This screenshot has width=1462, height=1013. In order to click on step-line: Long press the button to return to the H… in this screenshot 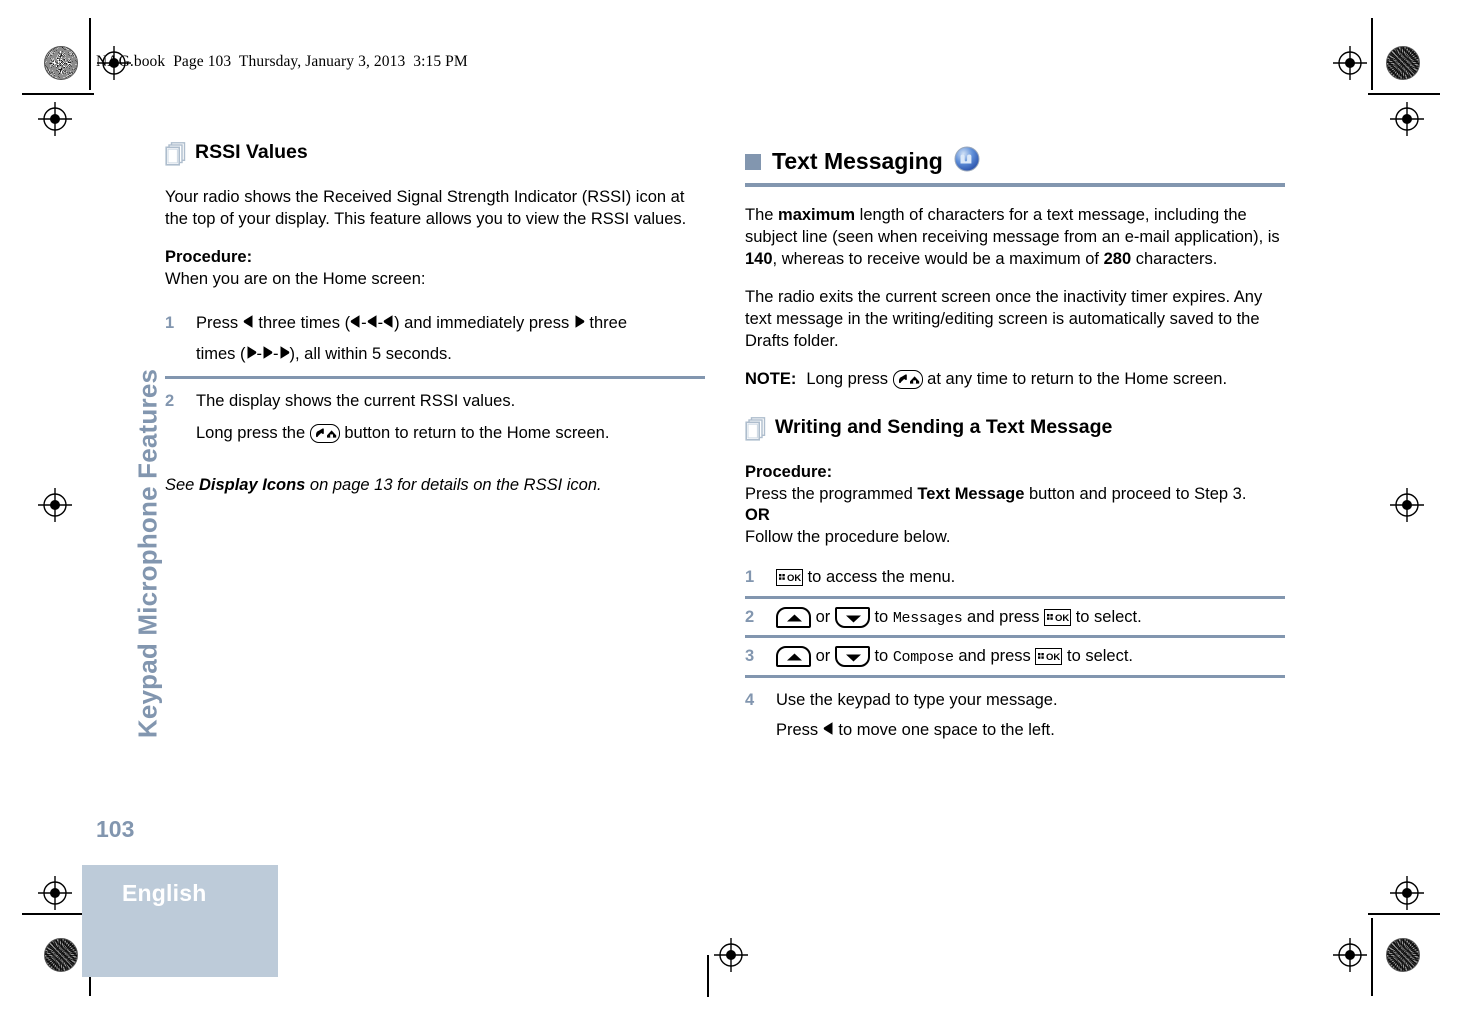, I will do `click(450, 433)`.